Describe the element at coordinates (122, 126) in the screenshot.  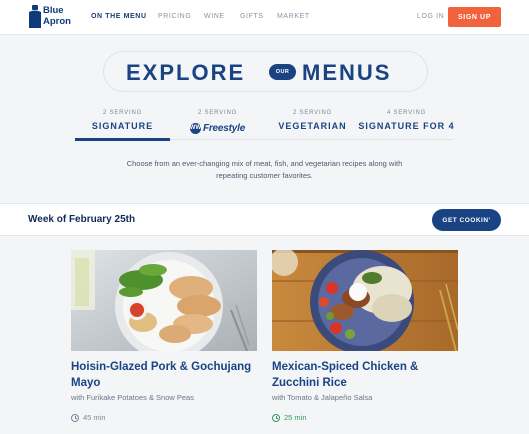
I see `tab-label: SIGNATURE` at that location.